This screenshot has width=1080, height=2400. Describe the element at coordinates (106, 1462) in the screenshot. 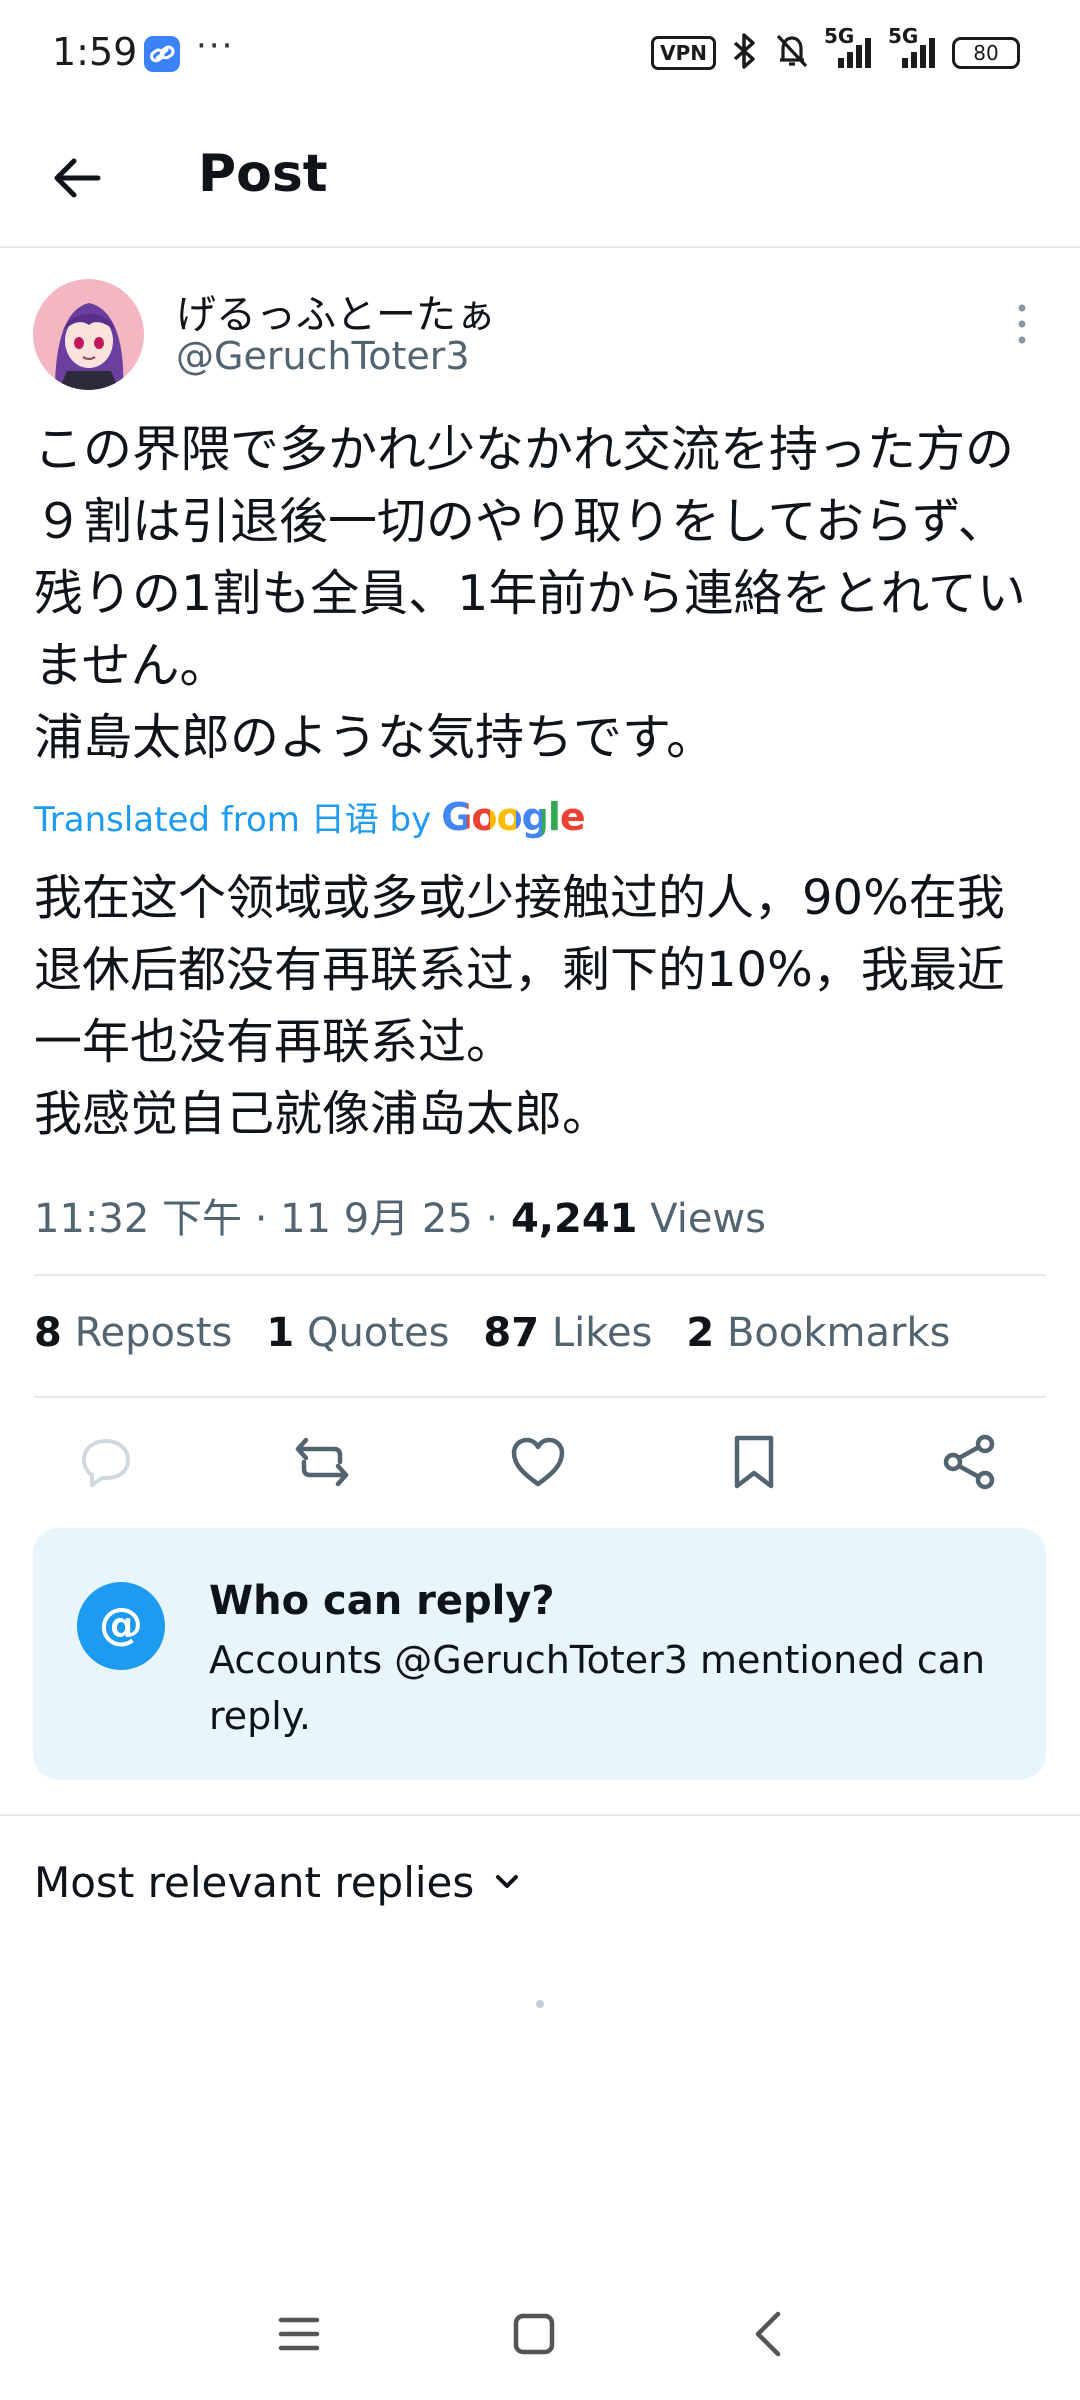

I see `reply-icon` at that location.